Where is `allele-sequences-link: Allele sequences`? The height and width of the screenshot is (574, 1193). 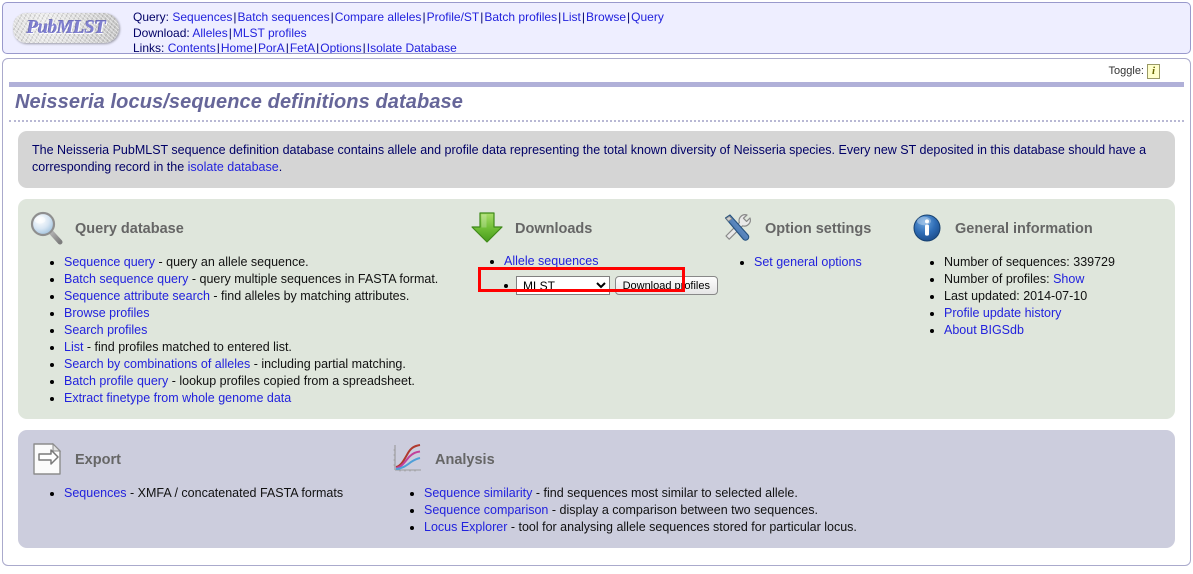 allele-sequences-link: Allele sequences is located at coordinates (551, 261).